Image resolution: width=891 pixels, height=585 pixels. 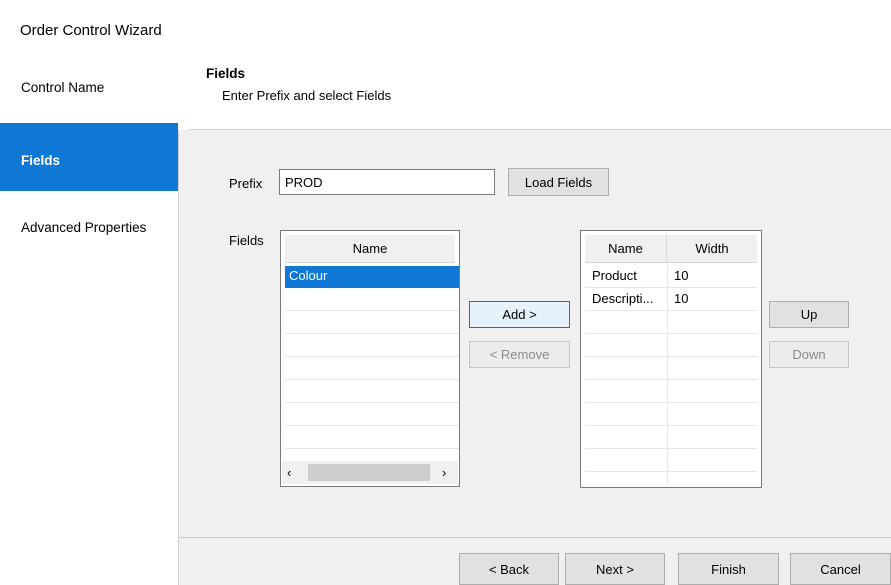 I want to click on move-down-button: Down, so click(x=809, y=354).